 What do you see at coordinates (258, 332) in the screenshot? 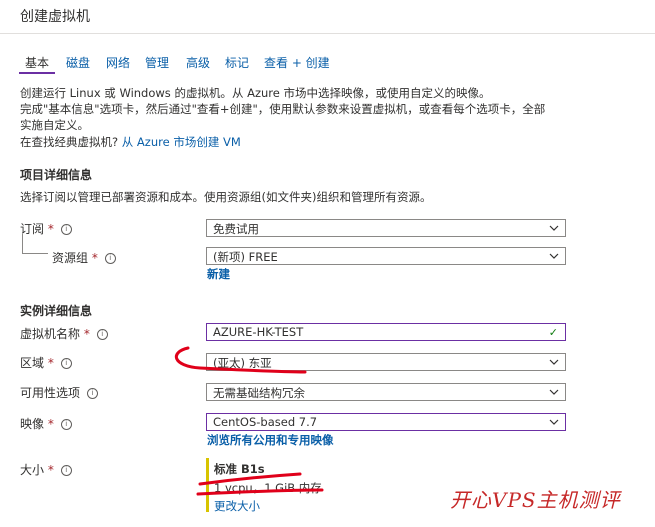
I see `vm-name-value: AZURE-HK-TEST` at bounding box center [258, 332].